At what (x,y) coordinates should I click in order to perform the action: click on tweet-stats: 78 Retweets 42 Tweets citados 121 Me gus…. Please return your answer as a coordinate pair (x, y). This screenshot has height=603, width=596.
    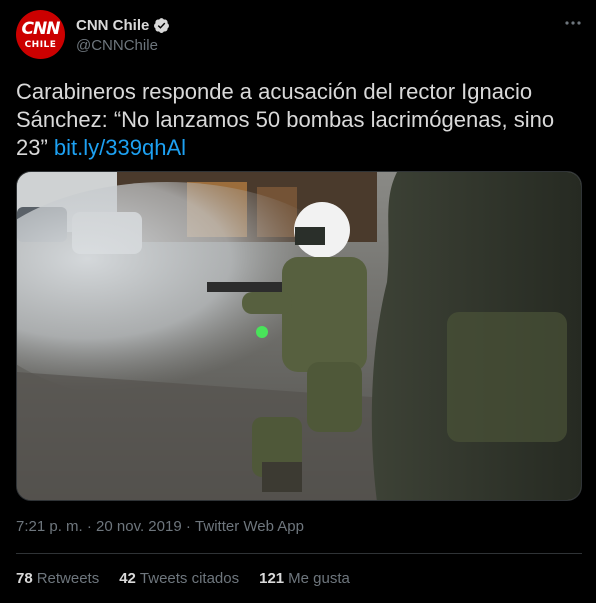
    Looking at the image, I should click on (193, 578).